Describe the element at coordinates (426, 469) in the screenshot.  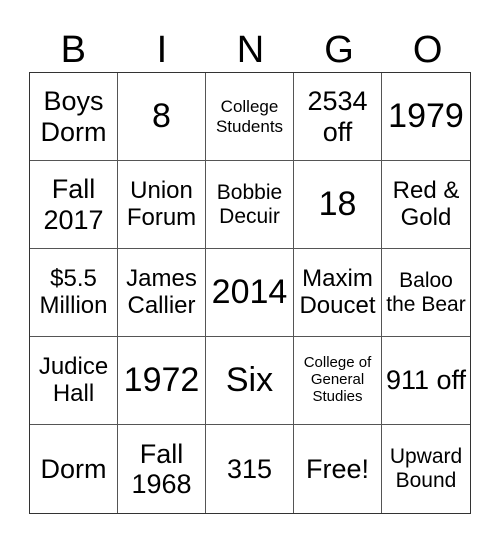
I see `bingo-cell: Upward Bound` at that location.